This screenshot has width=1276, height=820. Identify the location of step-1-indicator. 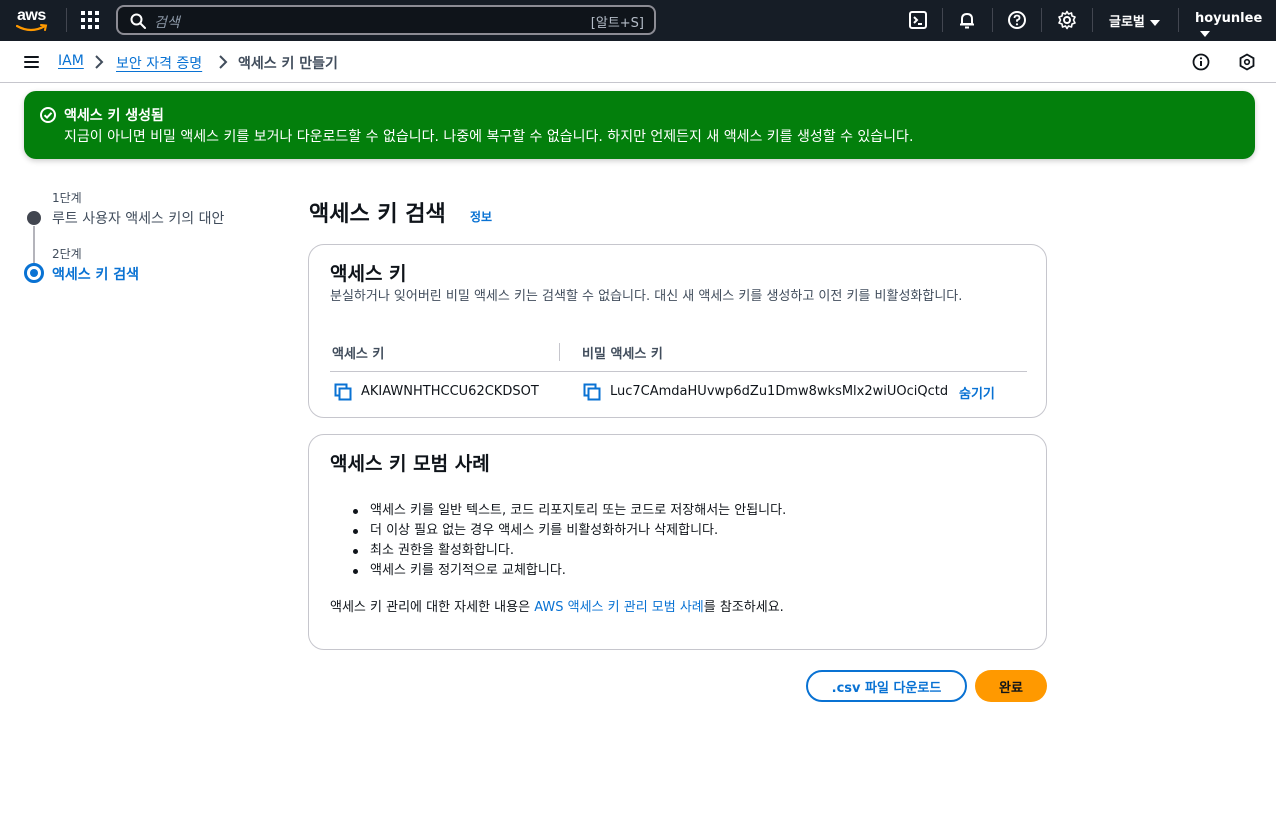
(34, 218).